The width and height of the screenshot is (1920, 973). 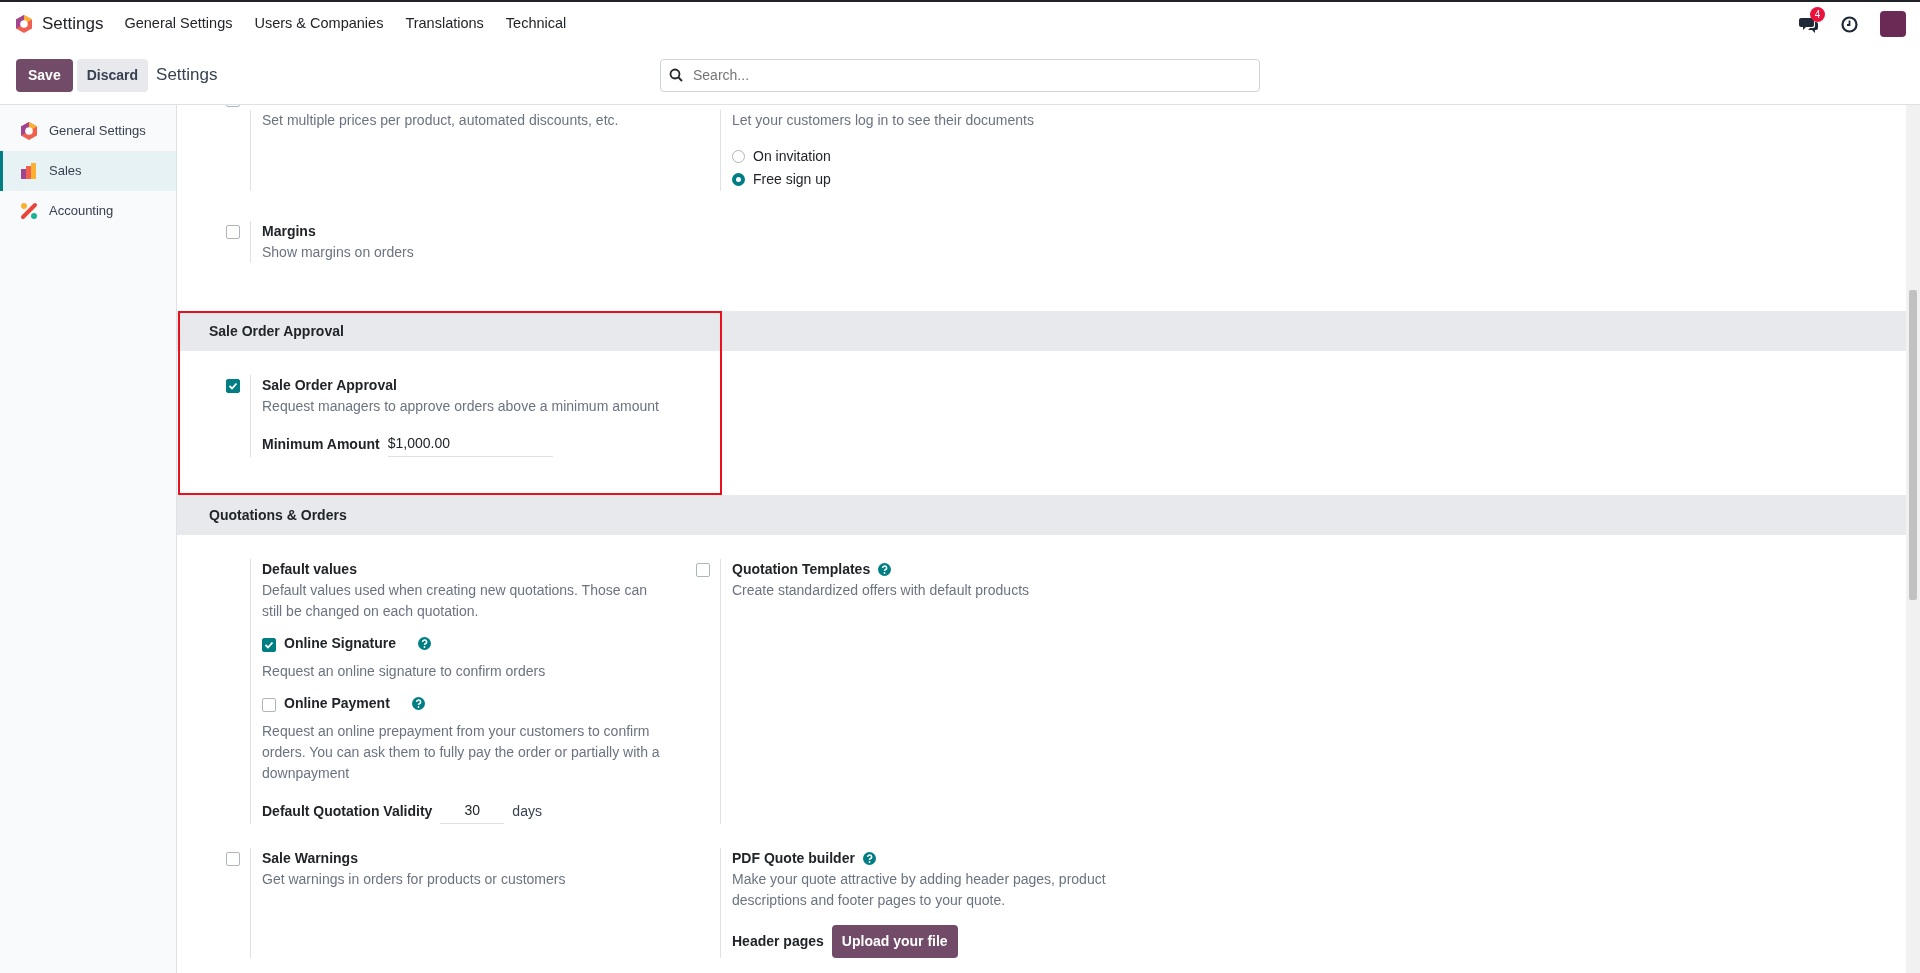 I want to click on save-button: Save, so click(x=44, y=75).